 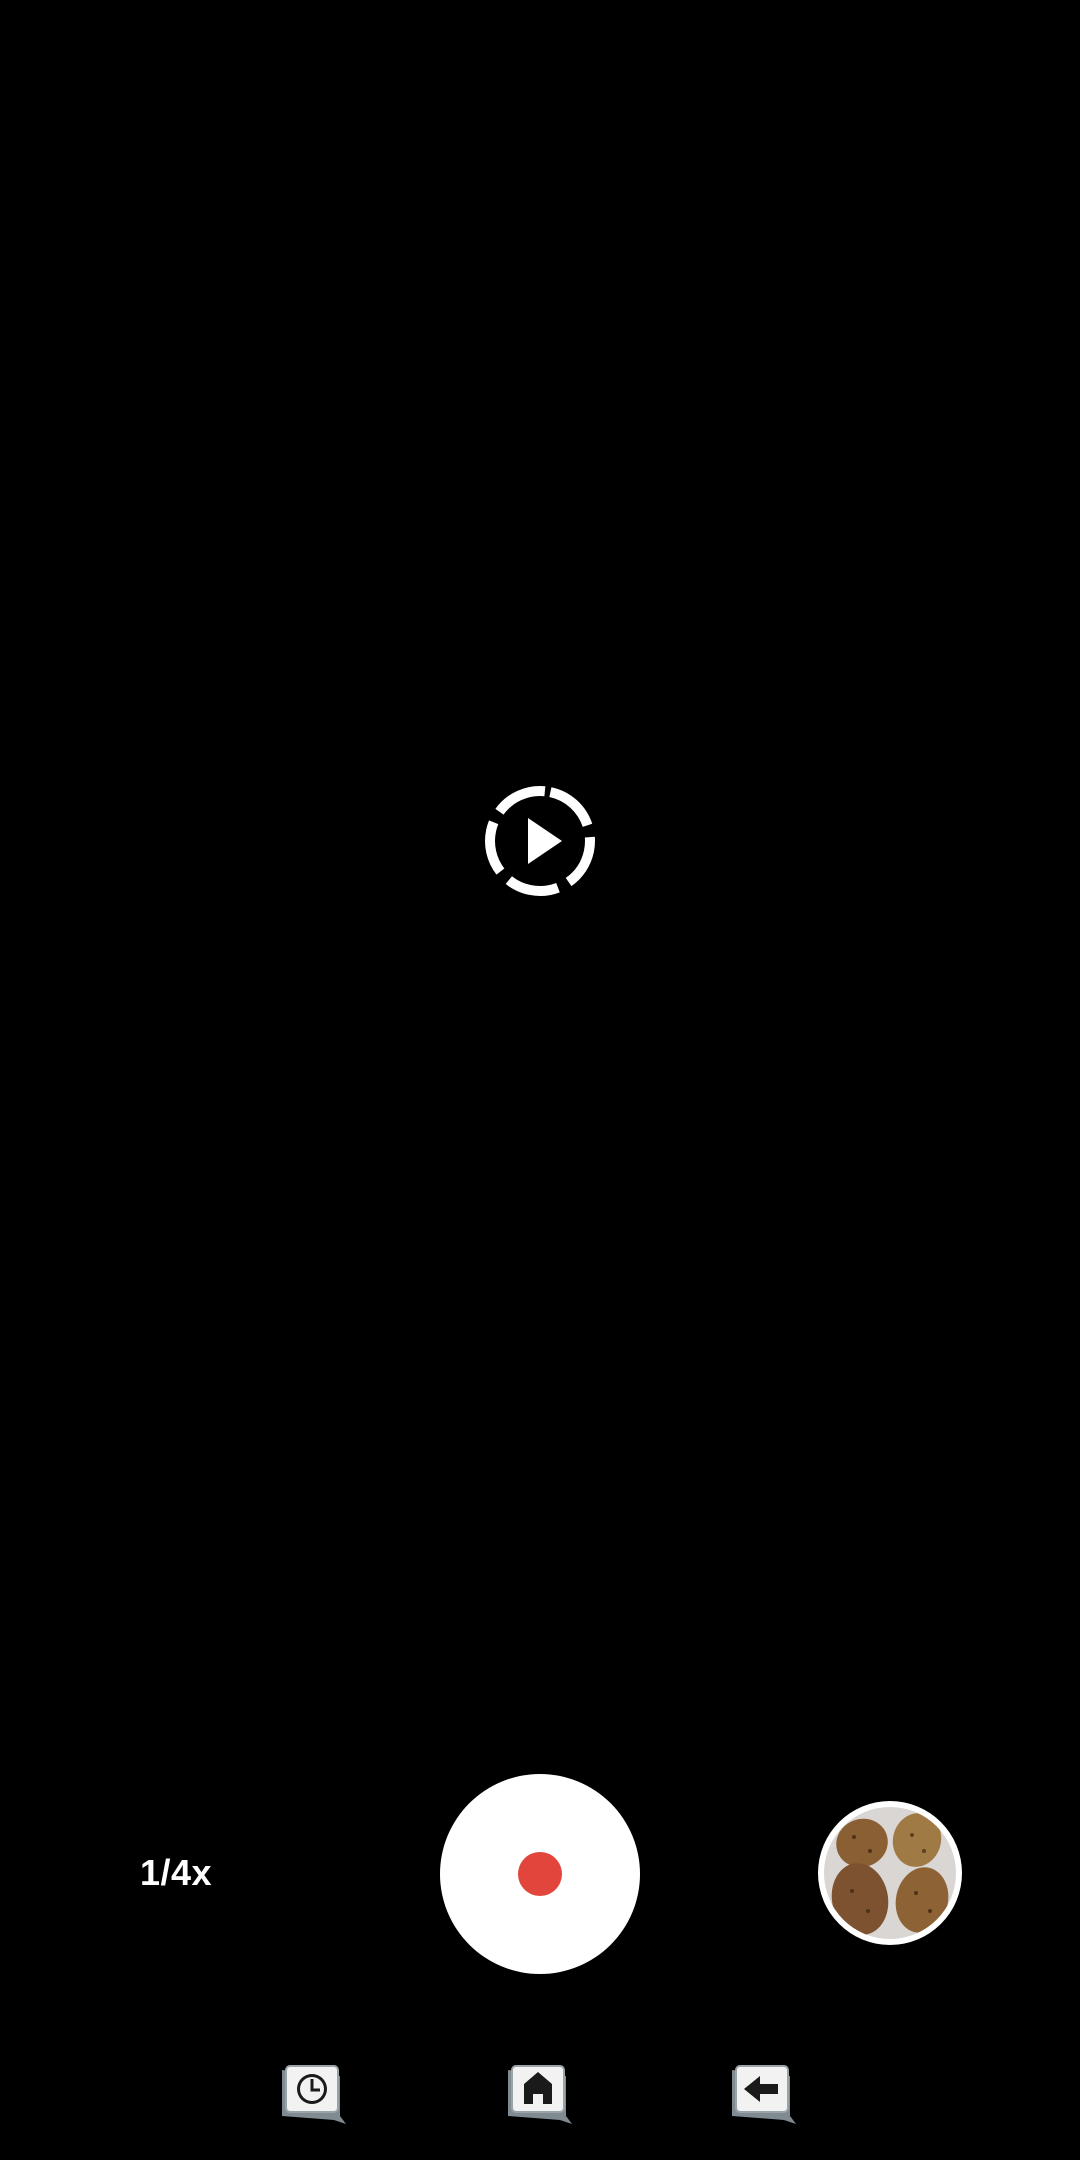 I want to click on home-icon, so click(x=540, y=2094).